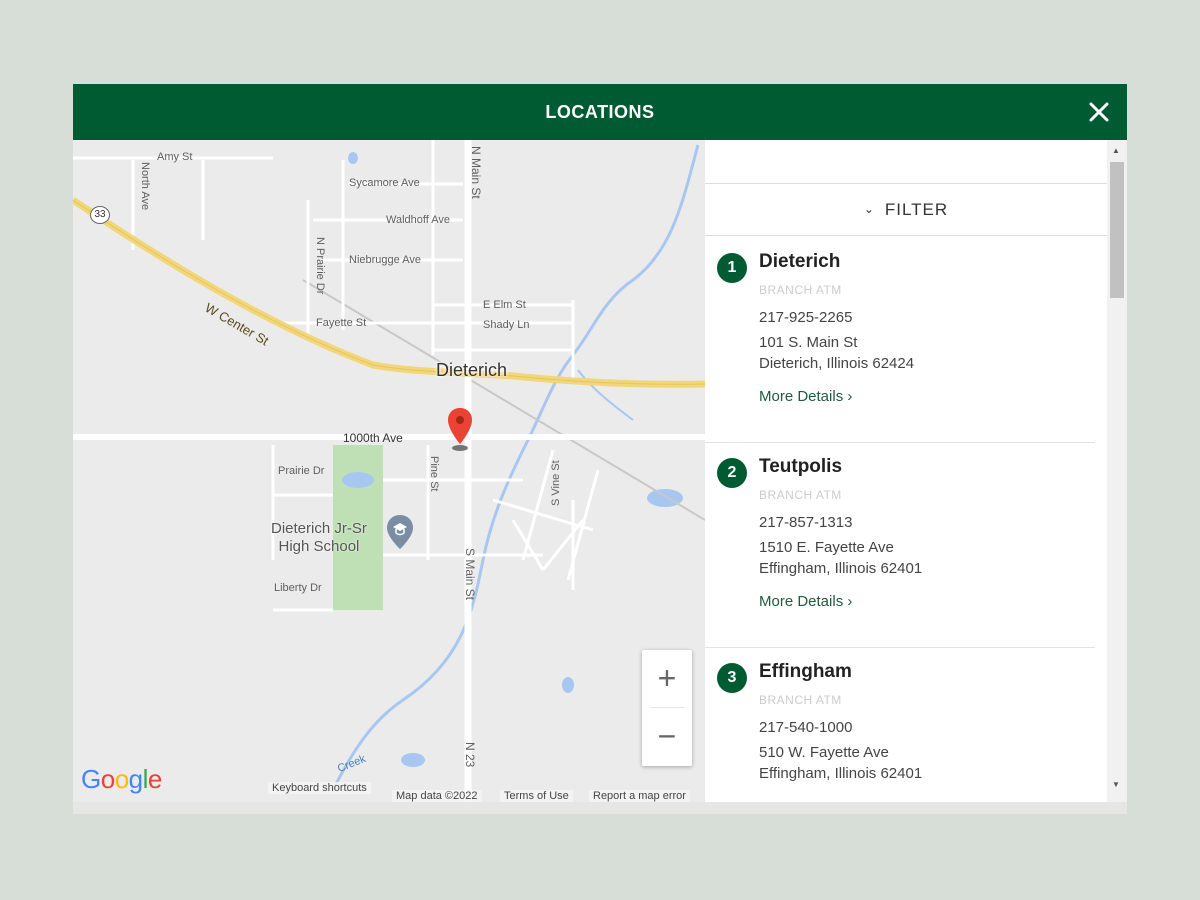 Image resolution: width=1200 pixels, height=900 pixels. Describe the element at coordinates (1116, 784) in the screenshot. I see `scroll-down-icon: ▼` at that location.